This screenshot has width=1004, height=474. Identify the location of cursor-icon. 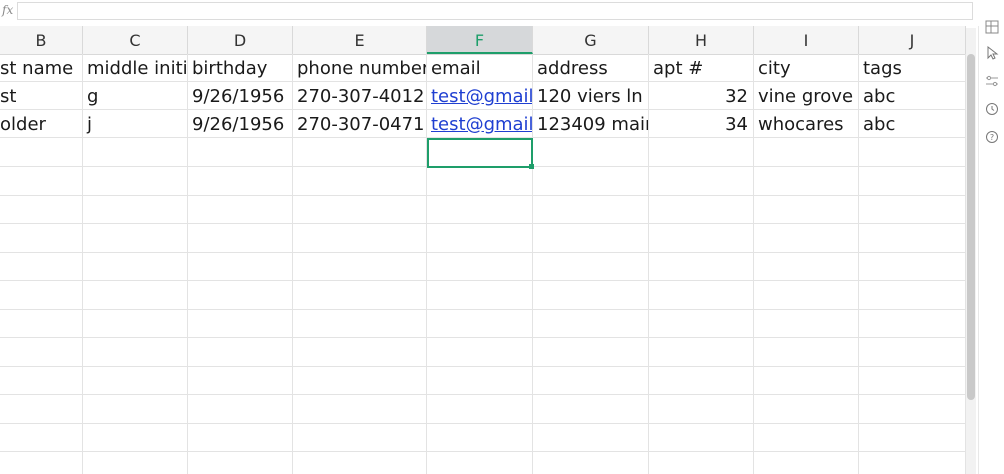
(992, 52).